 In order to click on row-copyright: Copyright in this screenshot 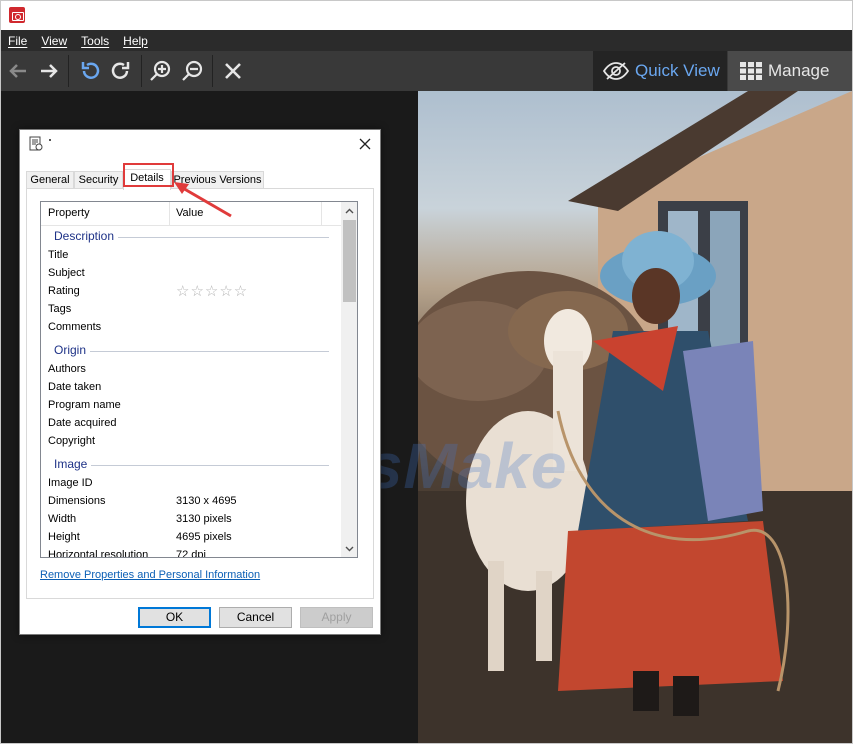, I will do `click(191, 442)`.